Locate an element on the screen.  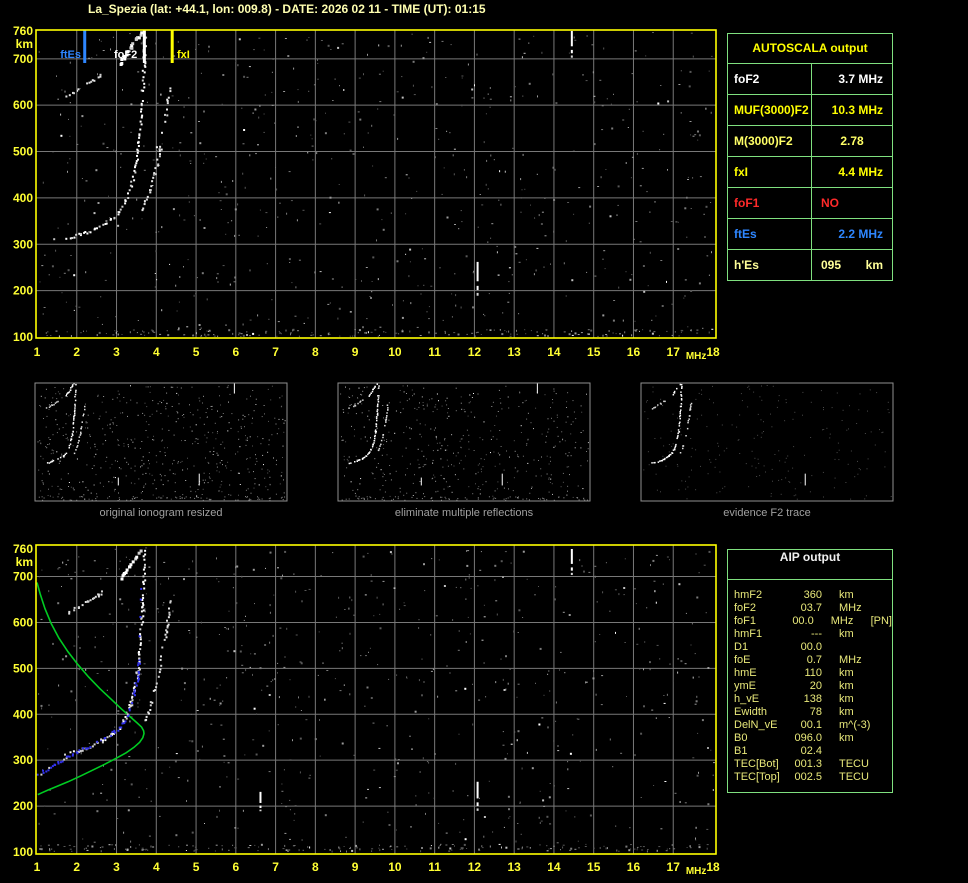
table-row: foF1 NO is located at coordinates (810, 203).